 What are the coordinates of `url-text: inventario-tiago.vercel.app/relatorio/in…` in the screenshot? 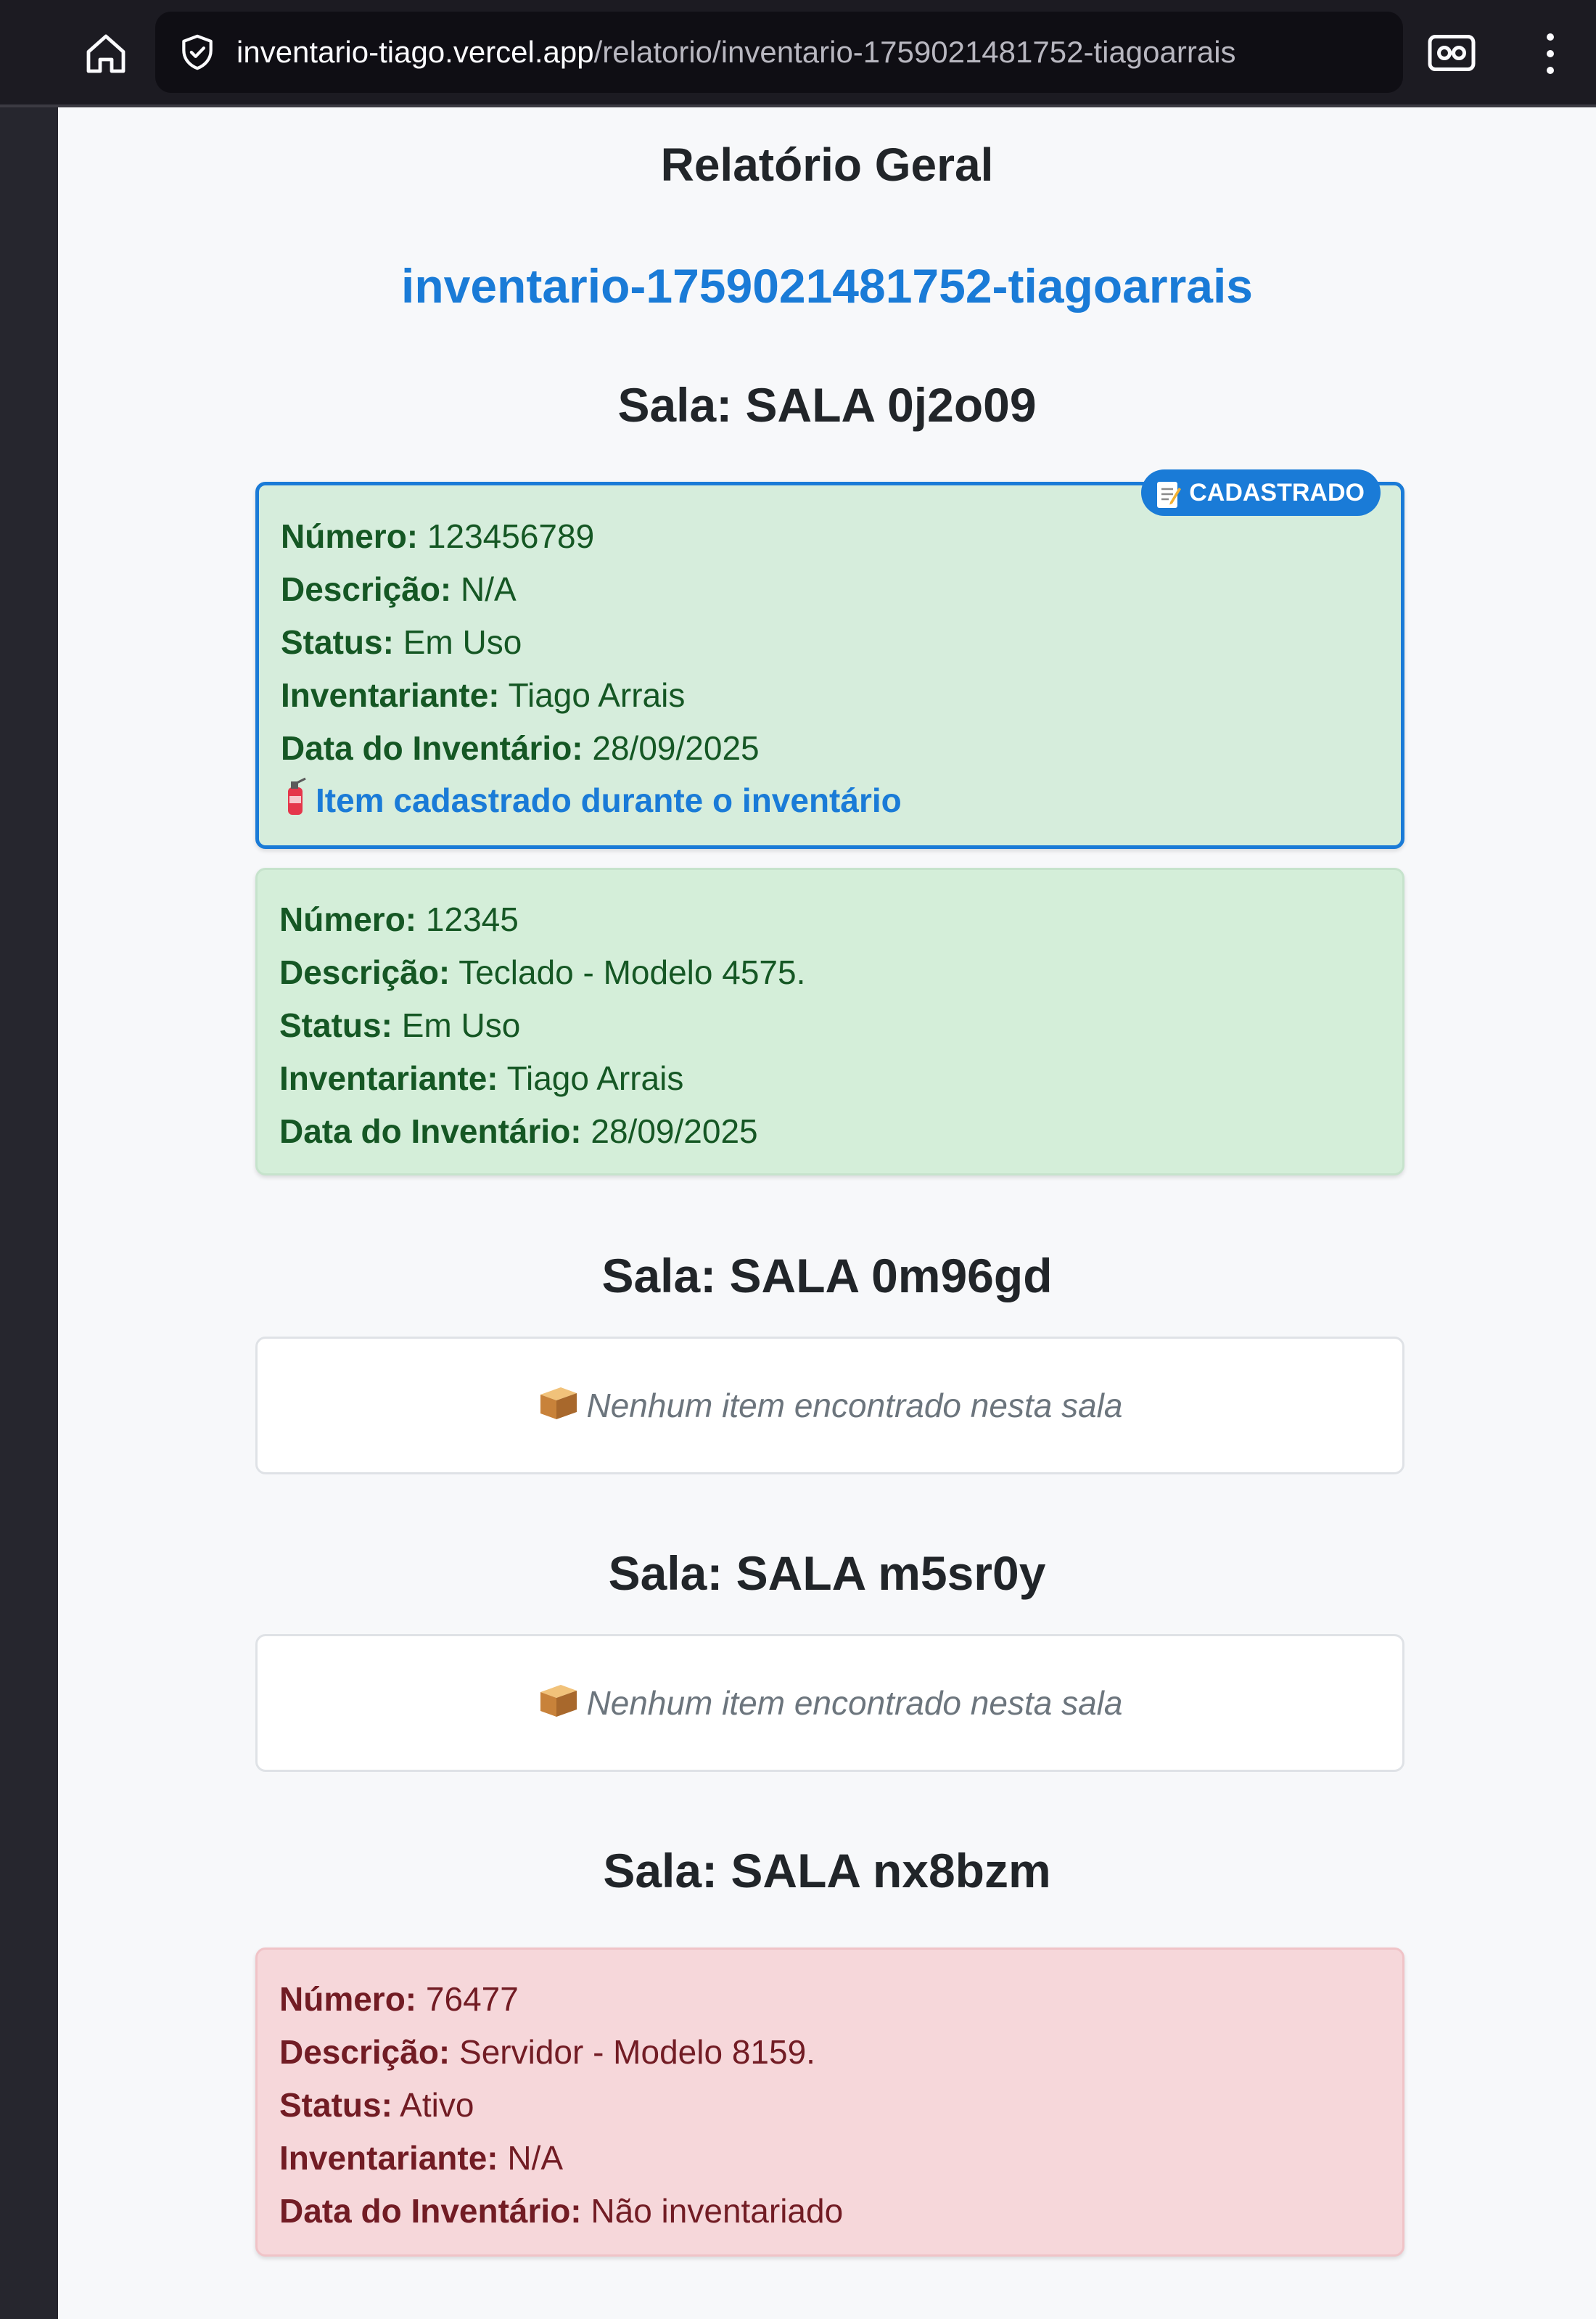 It's located at (736, 52).